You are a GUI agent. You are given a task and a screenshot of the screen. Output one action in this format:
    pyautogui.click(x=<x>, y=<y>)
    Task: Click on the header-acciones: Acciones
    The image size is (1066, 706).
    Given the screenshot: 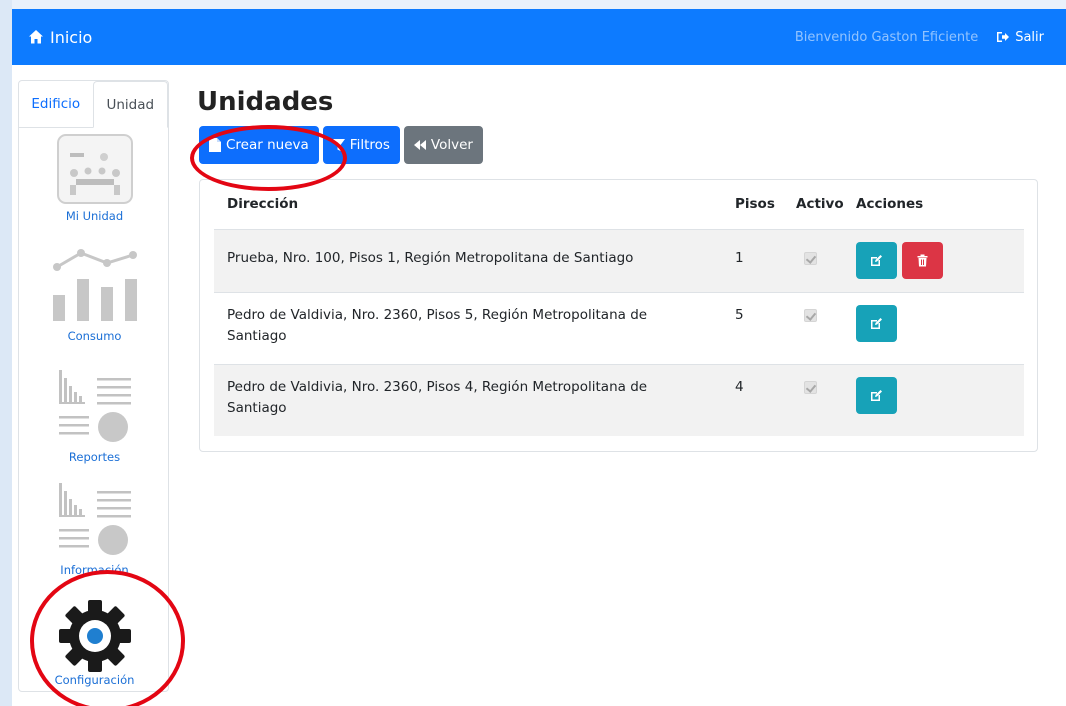 What is the action you would take?
    pyautogui.click(x=890, y=204)
    